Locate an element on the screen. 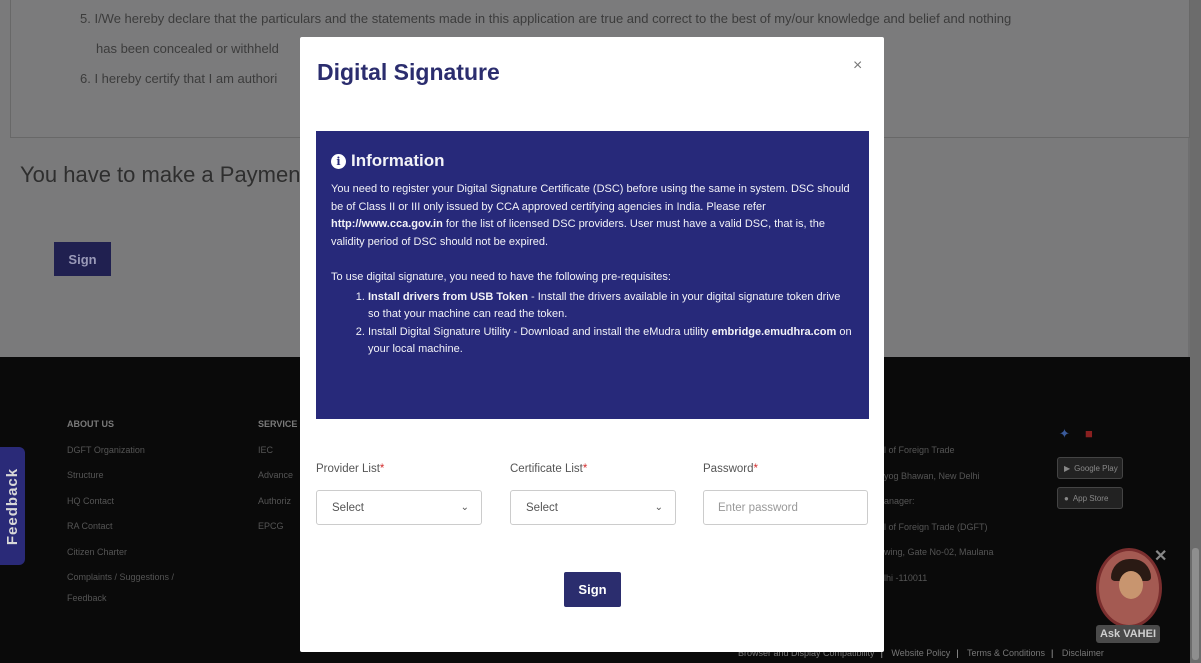  information-heading: Information is located at coordinates (398, 160).